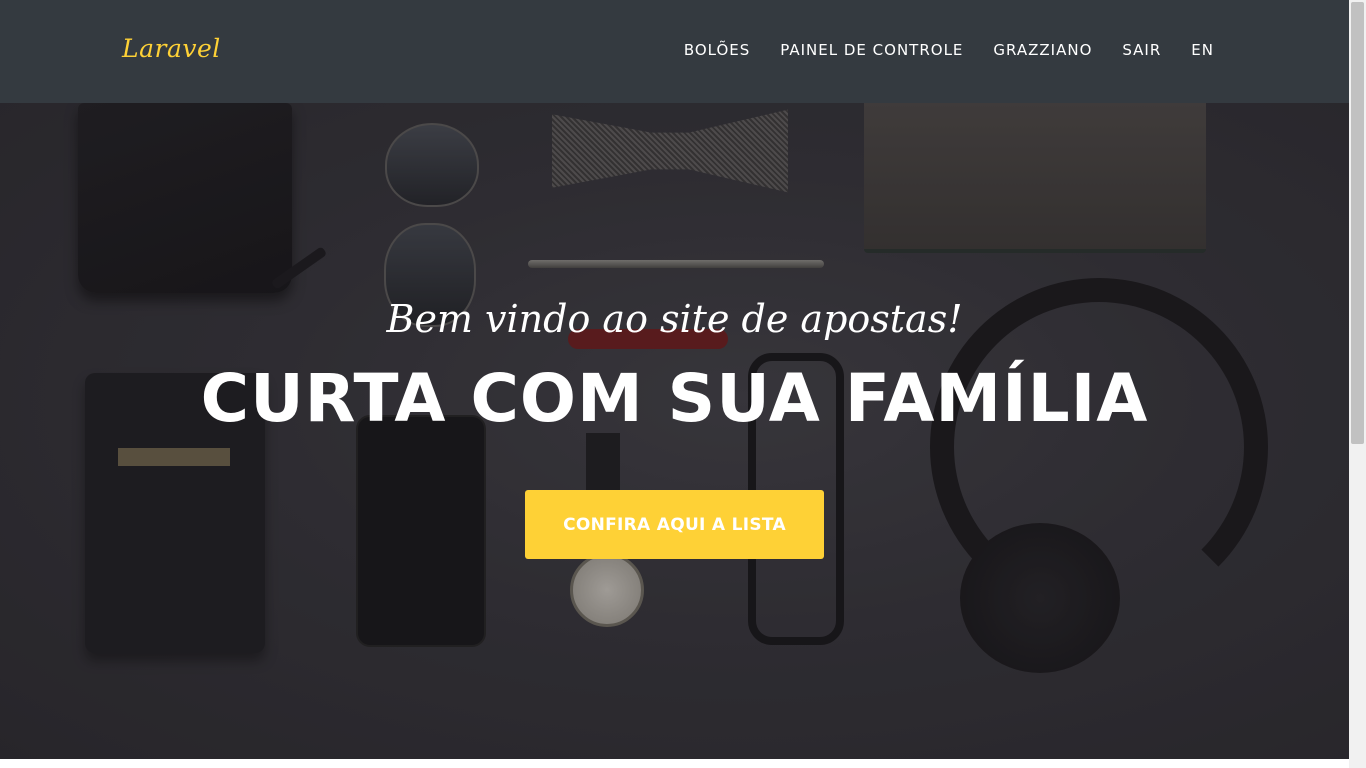 The width and height of the screenshot is (1366, 768). I want to click on vertical-scrollbar, so click(1357, 384).